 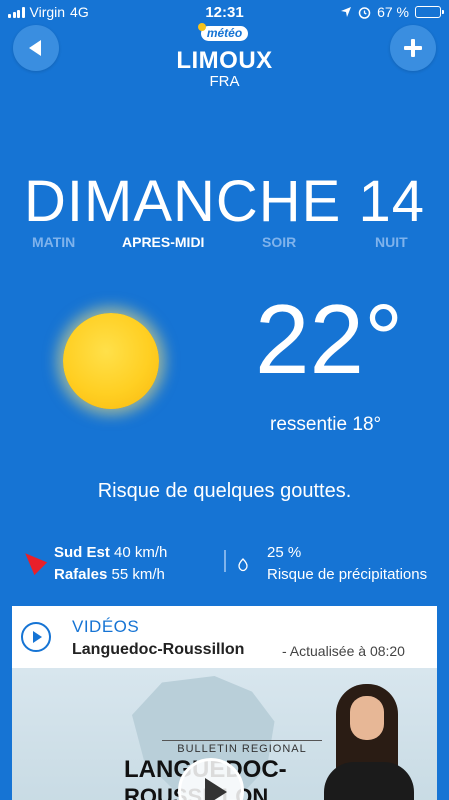 I want to click on feels-like-label: ressentie, so click(x=309, y=424).